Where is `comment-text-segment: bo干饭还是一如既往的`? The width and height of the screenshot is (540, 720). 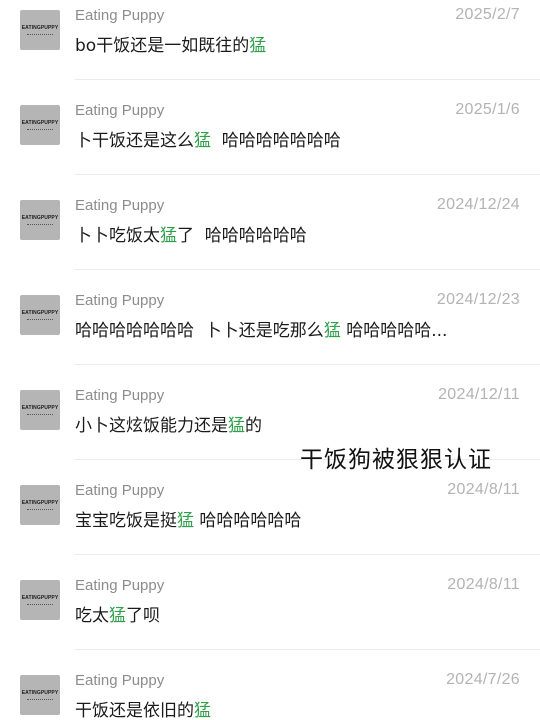 comment-text-segment: bo干饭还是一如既往的 is located at coordinates (162, 46).